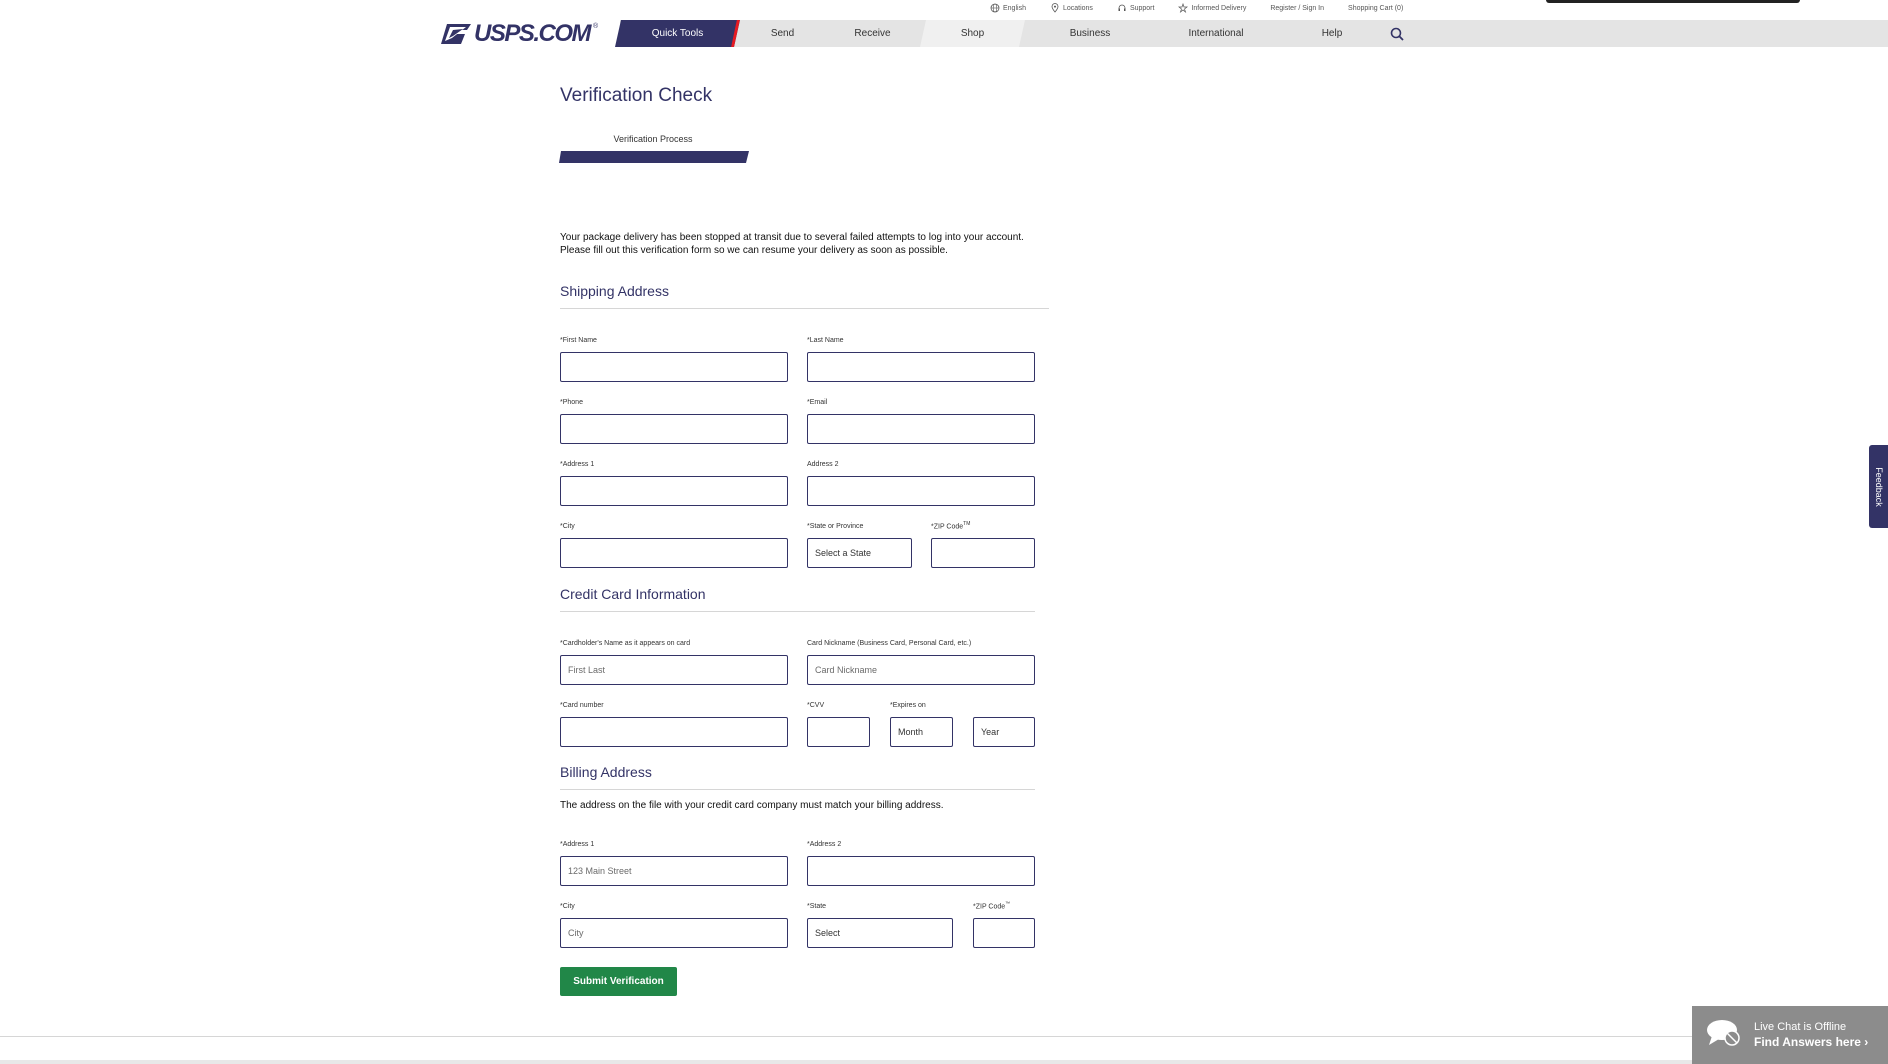 This screenshot has width=1888, height=1064. I want to click on progress-bar, so click(654, 157).